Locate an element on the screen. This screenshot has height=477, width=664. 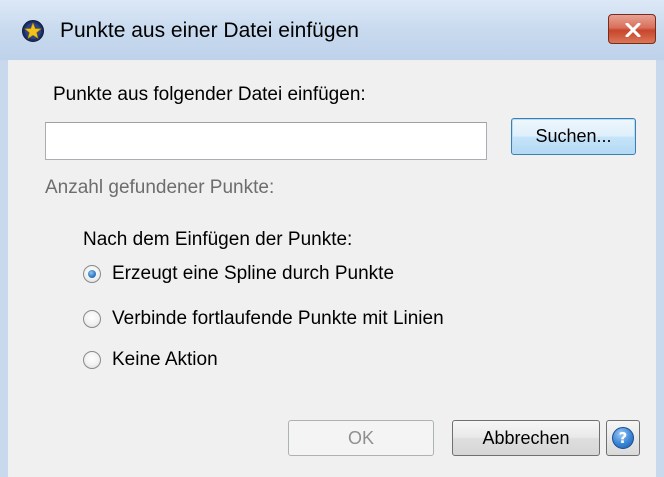
option-label: Erzeugt eine Spline durch Punkte is located at coordinates (253, 273).